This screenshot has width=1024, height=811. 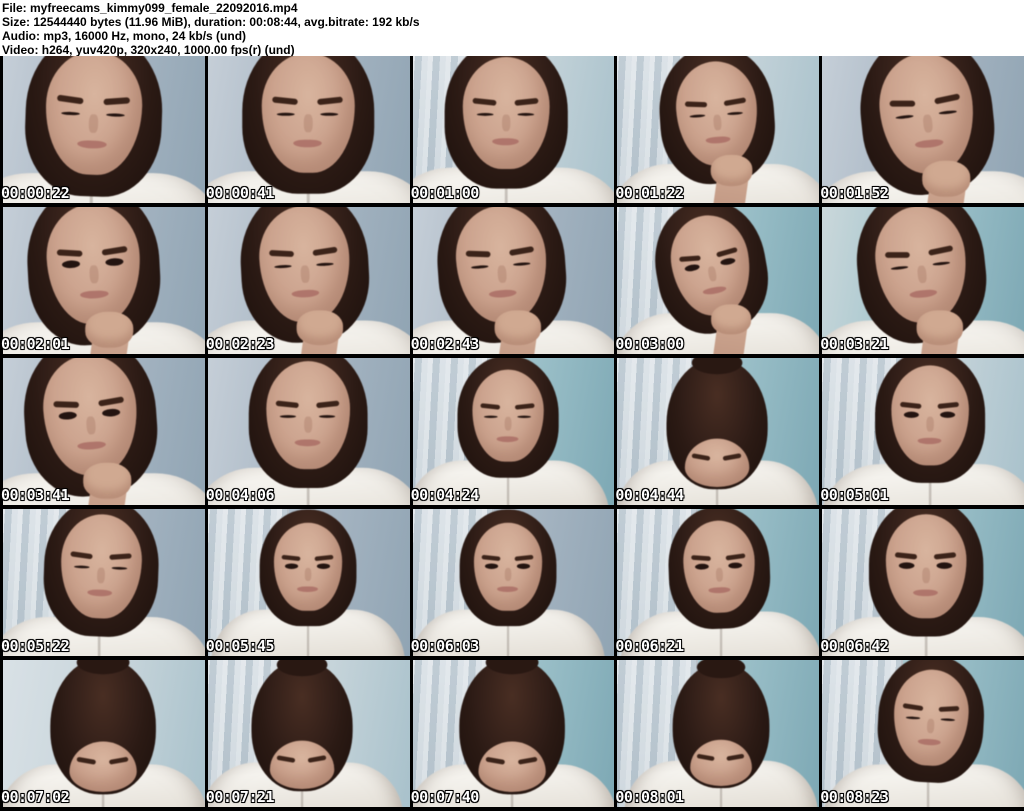 I want to click on timestamp-overlay: 00:08:01, so click(x=649, y=797).